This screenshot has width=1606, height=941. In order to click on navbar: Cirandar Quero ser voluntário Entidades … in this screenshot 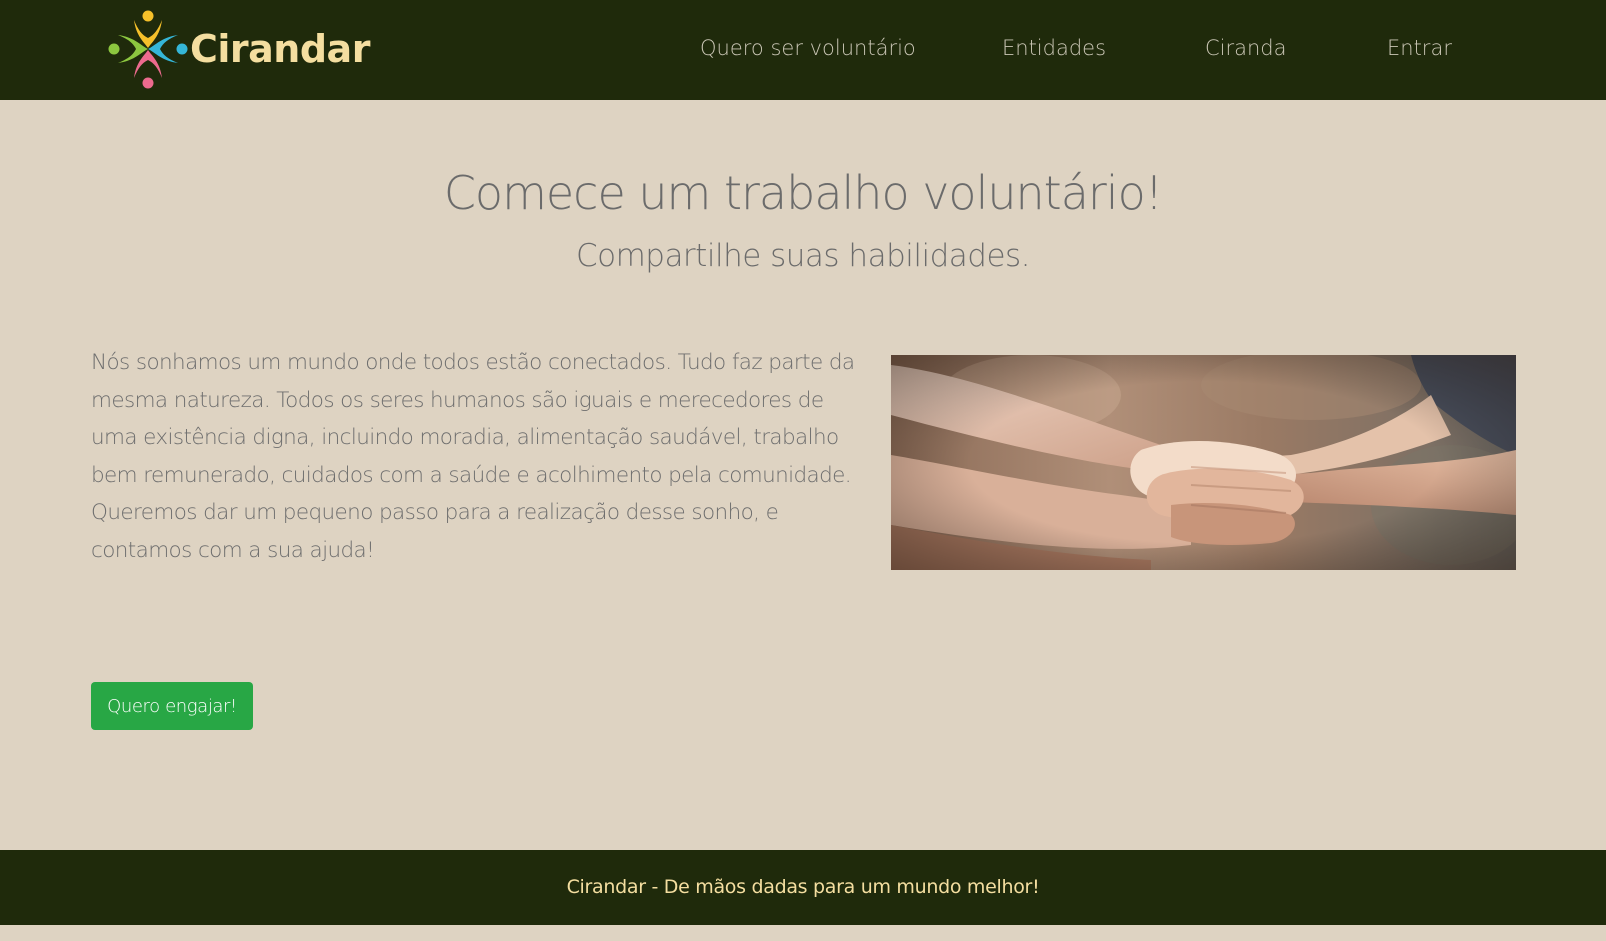, I will do `click(803, 50)`.